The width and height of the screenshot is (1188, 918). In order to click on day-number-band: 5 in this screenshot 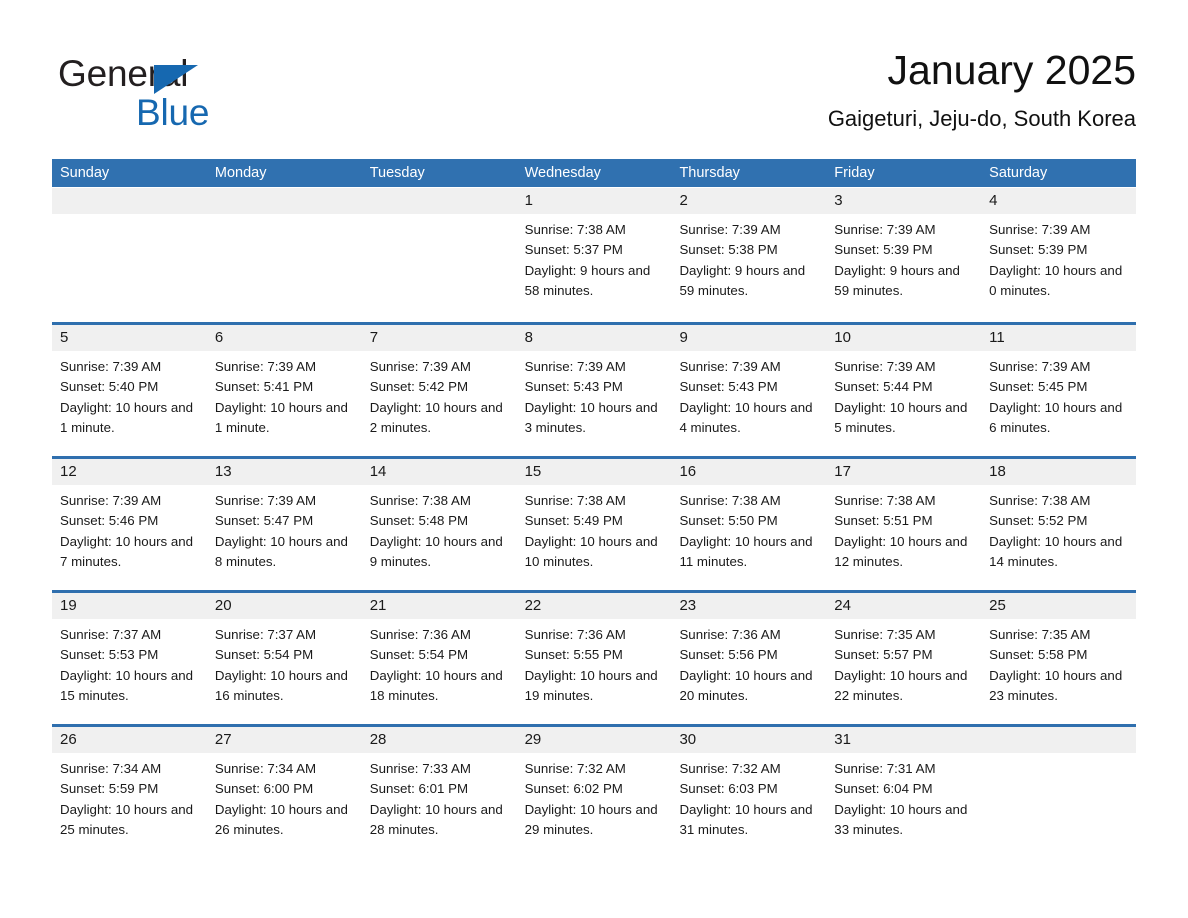, I will do `click(129, 338)`.